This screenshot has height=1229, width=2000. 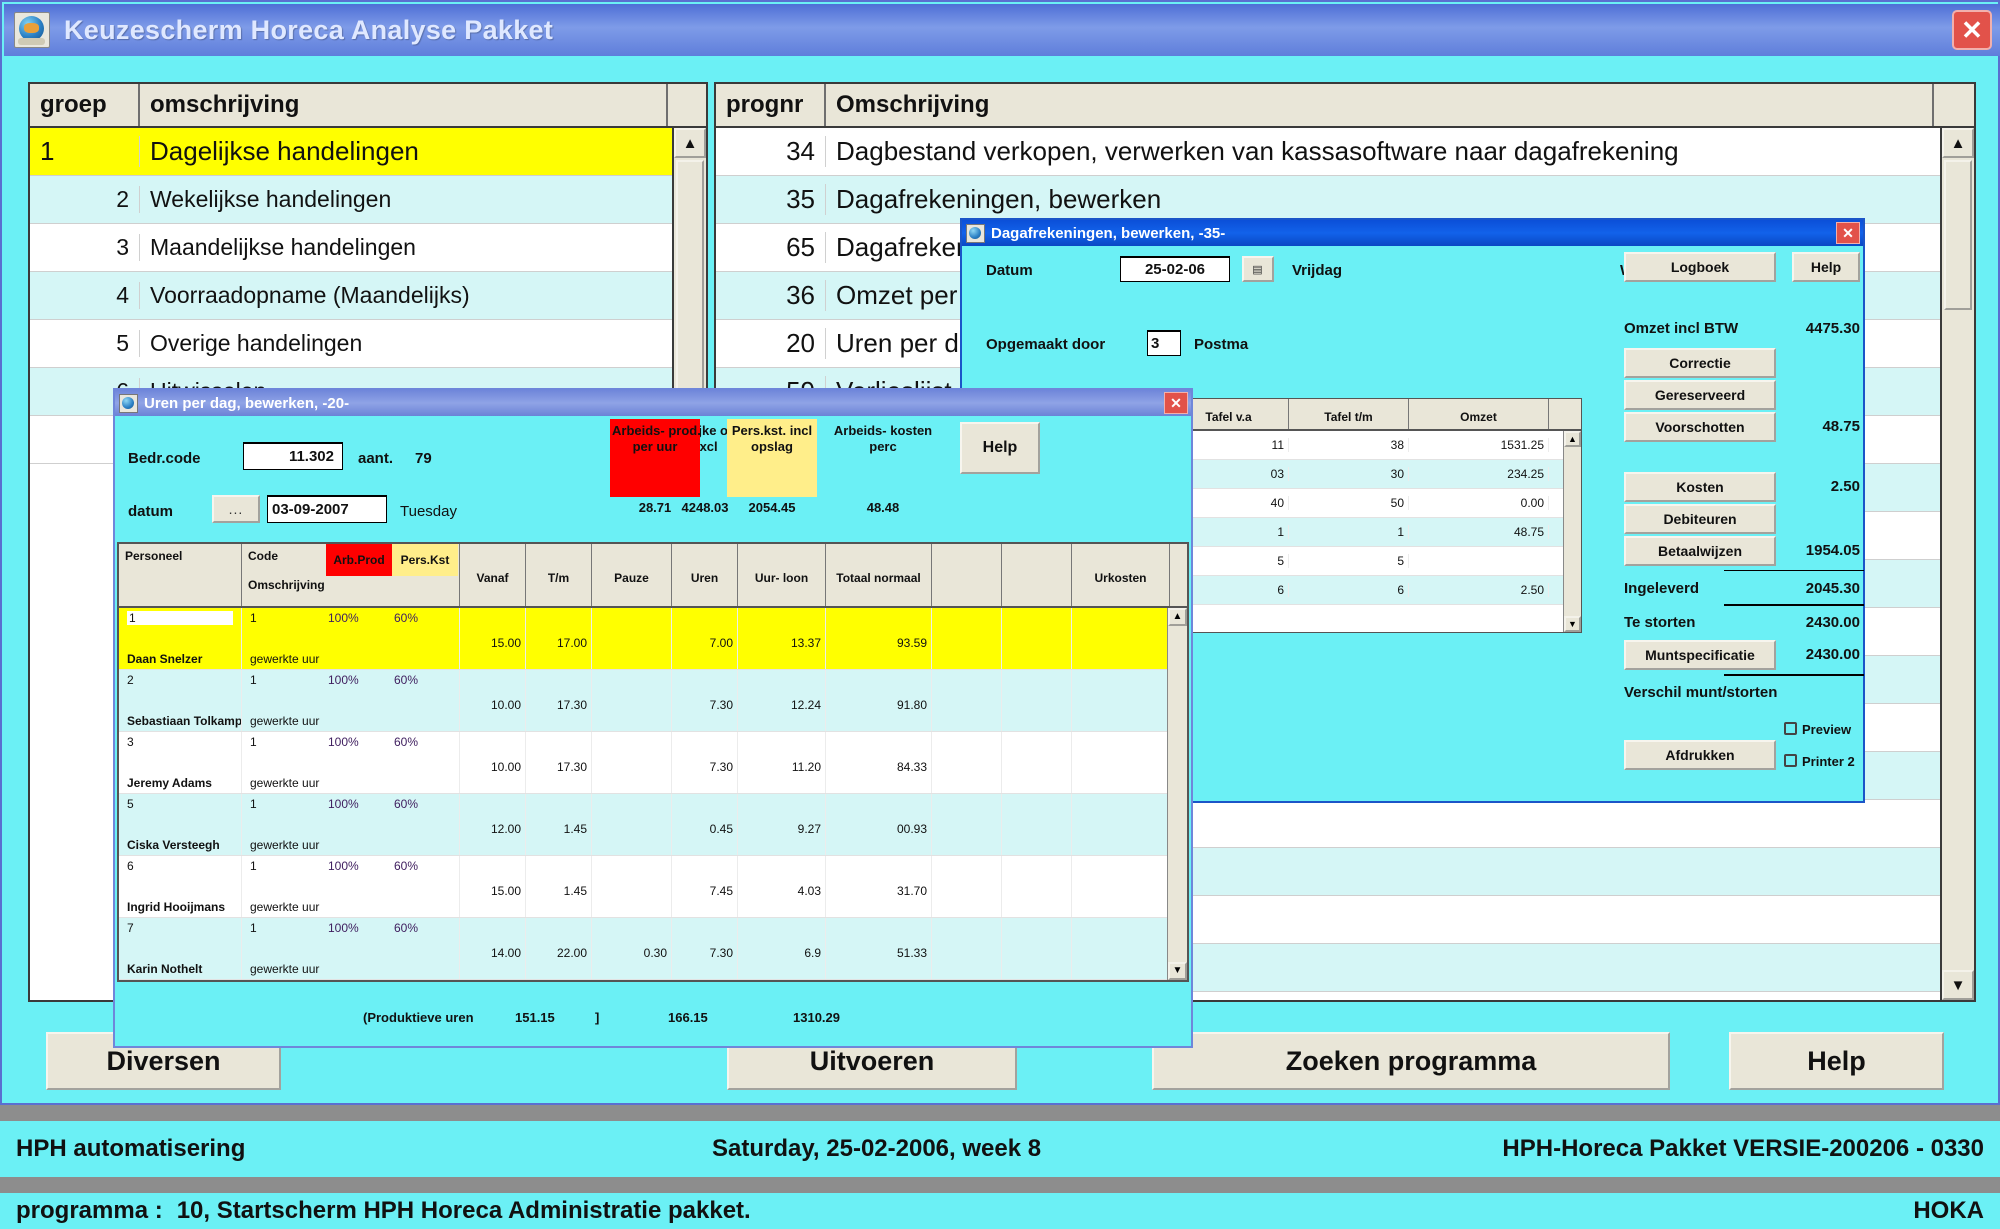 I want to click on table-row: 1 Dagelijkse handelingen, so click(x=368, y=152).